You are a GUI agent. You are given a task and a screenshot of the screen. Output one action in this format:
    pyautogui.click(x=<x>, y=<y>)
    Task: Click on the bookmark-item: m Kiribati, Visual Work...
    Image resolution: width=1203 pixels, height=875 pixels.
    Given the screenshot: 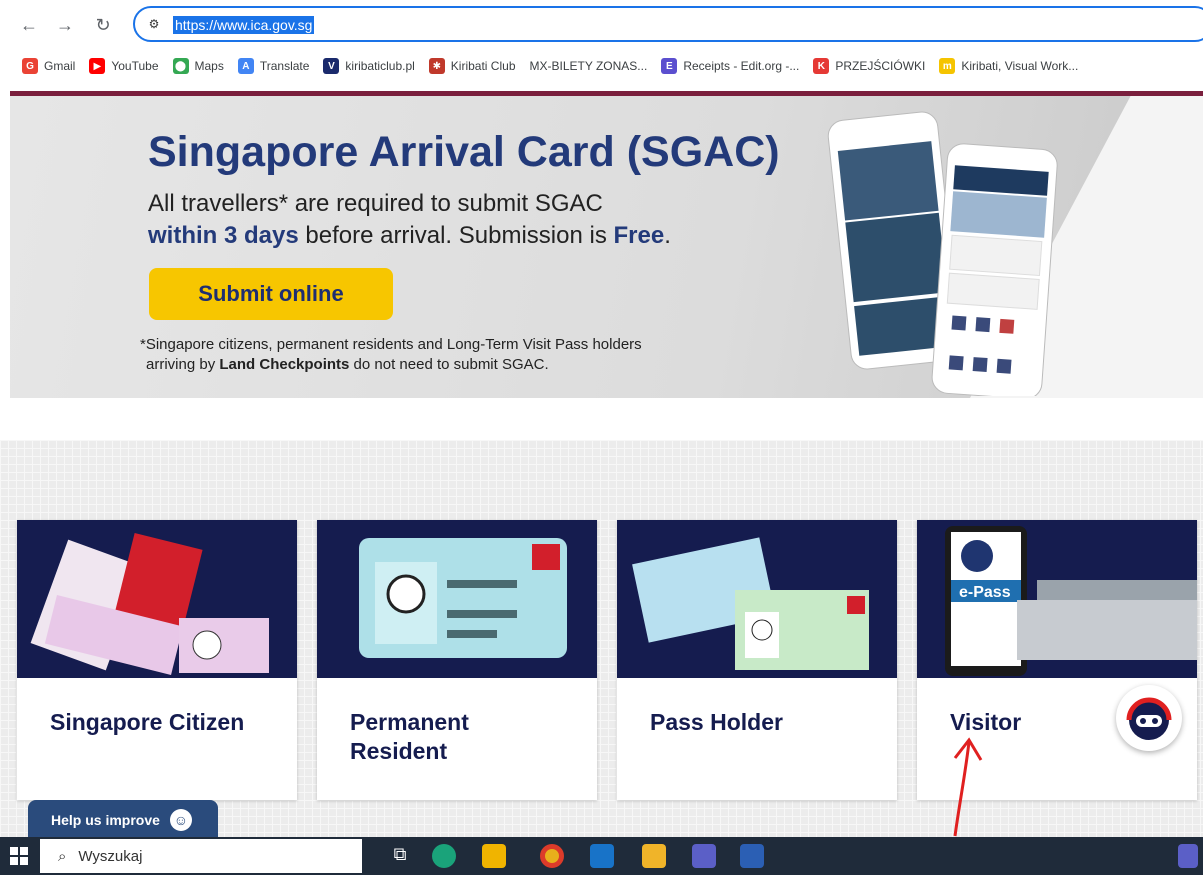 What is the action you would take?
    pyautogui.click(x=1008, y=66)
    